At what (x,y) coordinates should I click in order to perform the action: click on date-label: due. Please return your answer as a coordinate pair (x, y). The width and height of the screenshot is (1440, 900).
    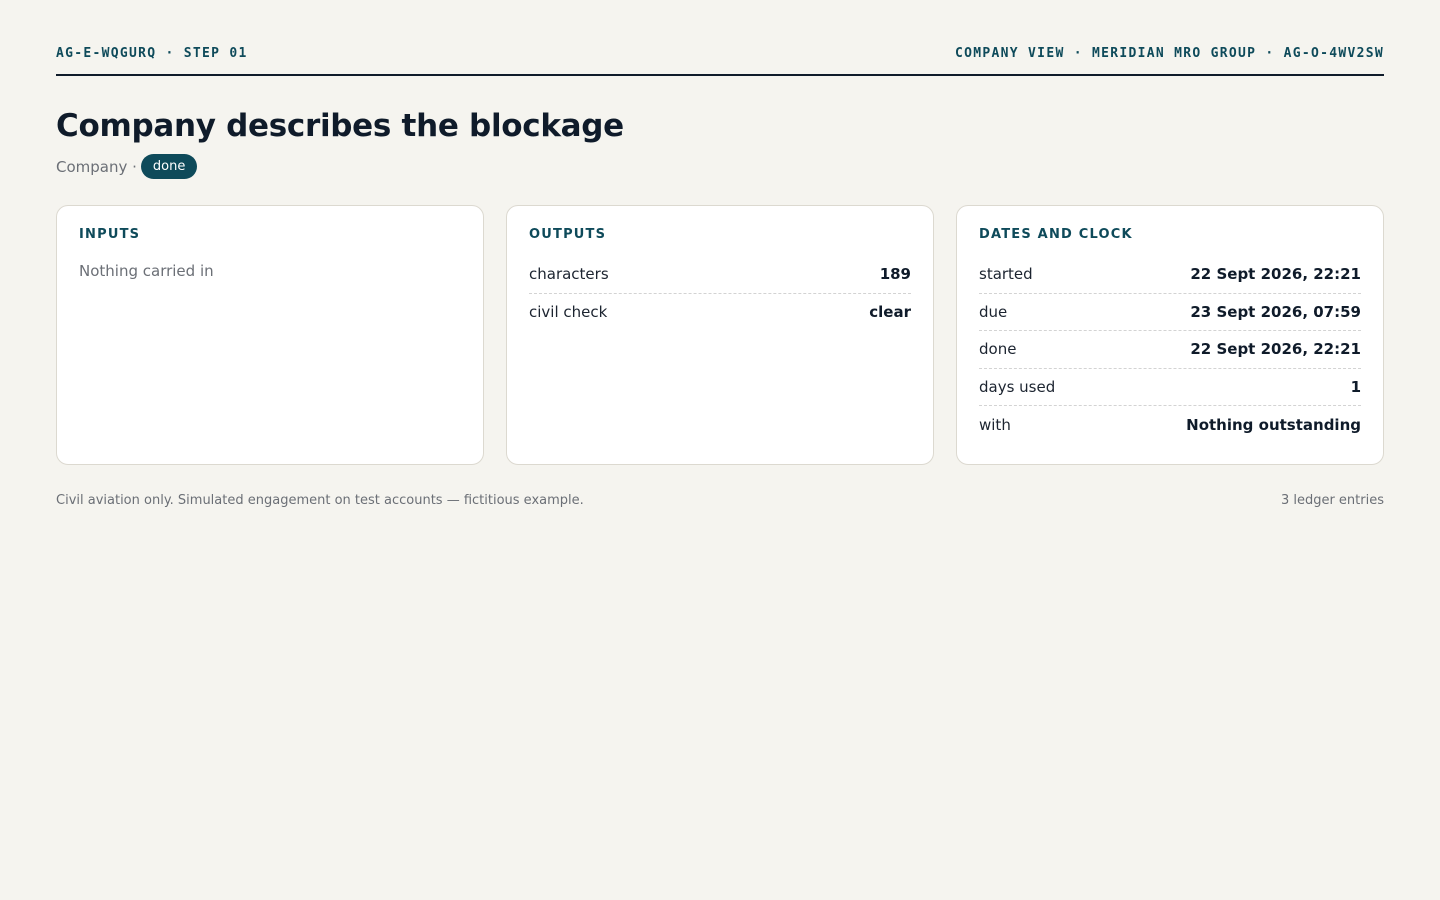
    Looking at the image, I should click on (993, 311).